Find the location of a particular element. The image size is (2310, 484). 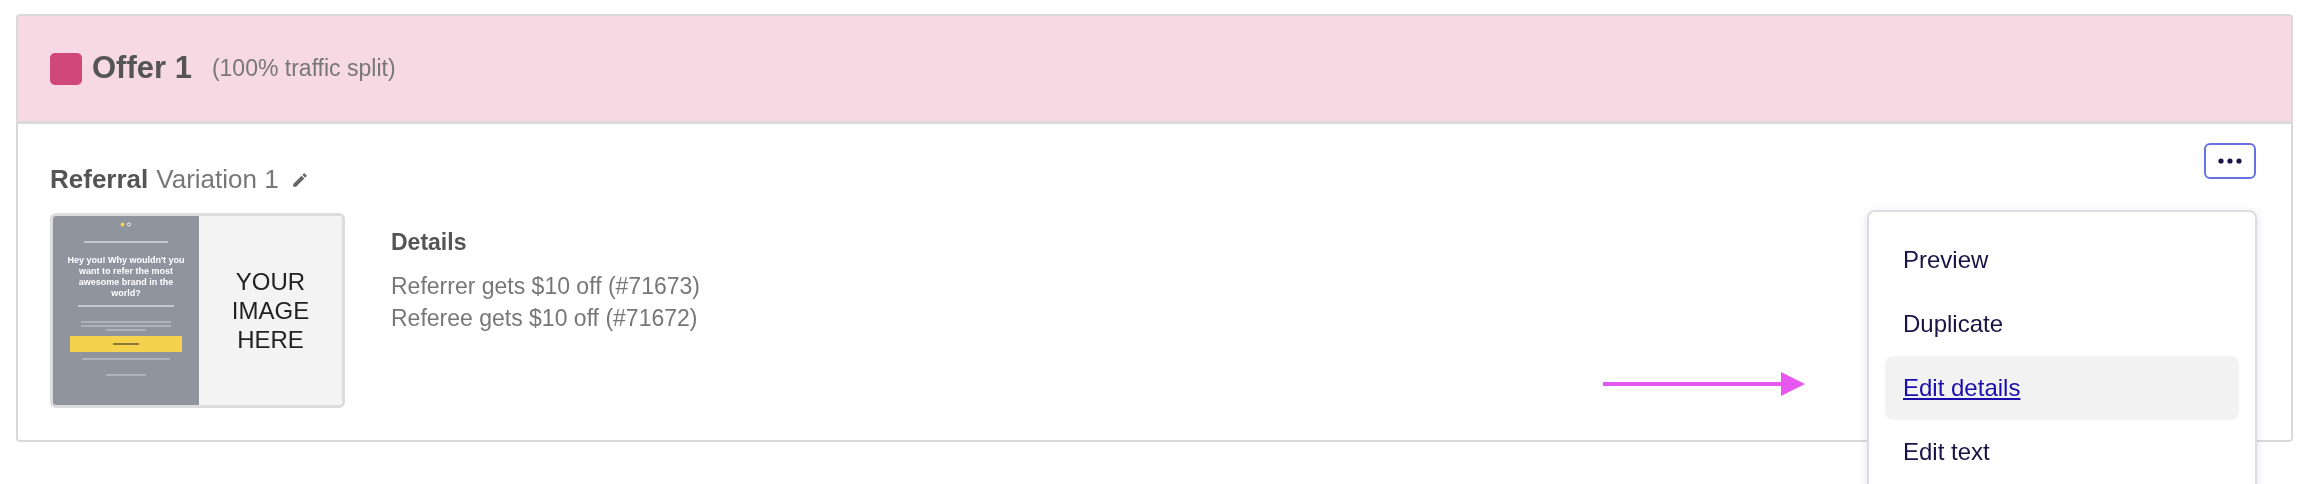

detail-line: Referee gets $10 off (#71672) is located at coordinates (545, 318).